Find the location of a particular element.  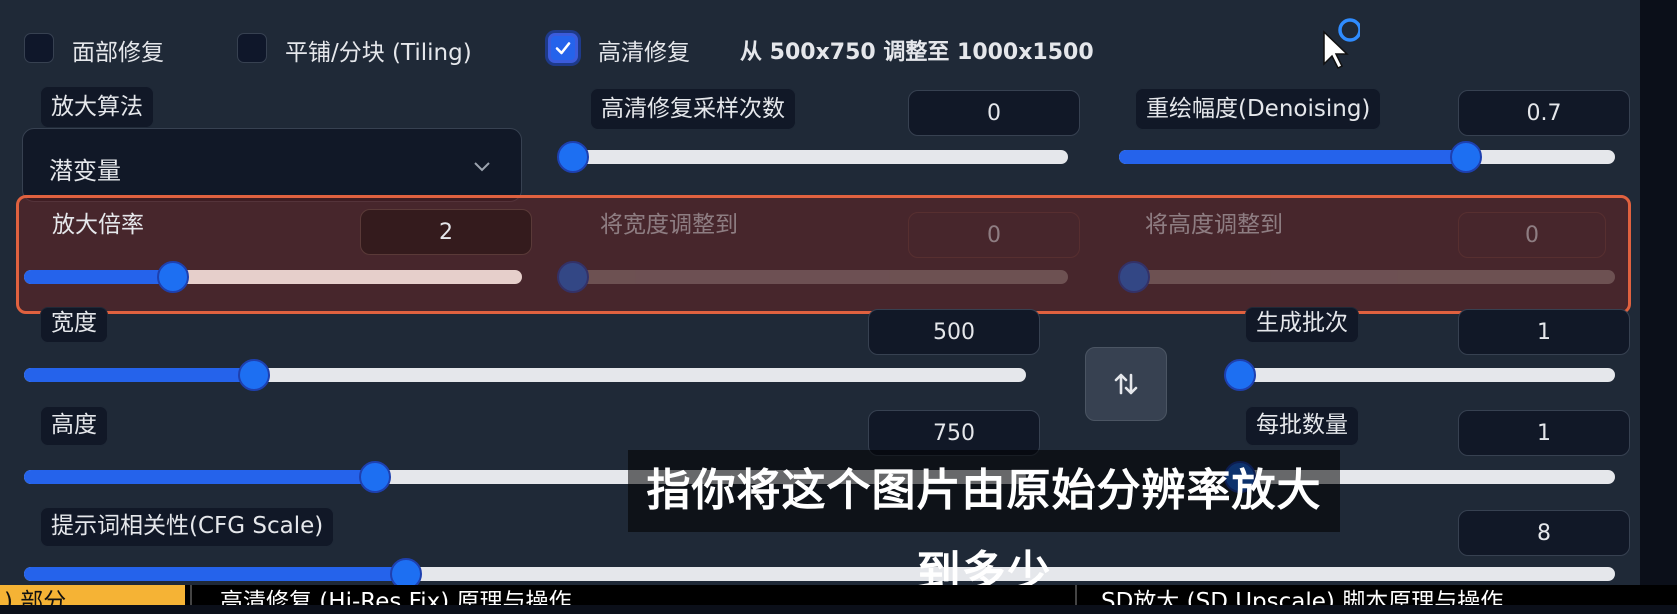

face-restore-label: 面部修复 is located at coordinates (118, 53).